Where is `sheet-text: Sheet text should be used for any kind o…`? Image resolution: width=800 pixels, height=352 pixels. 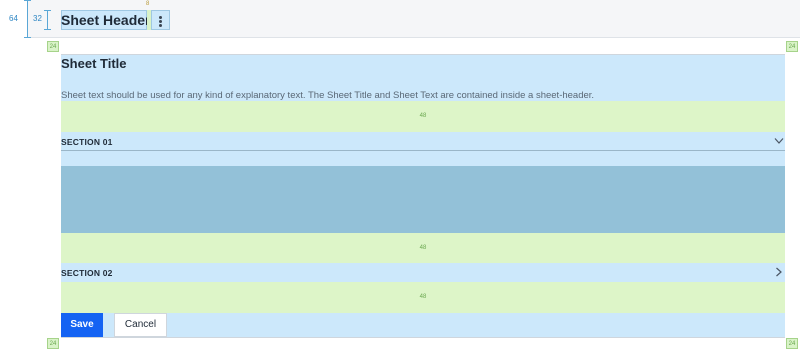 sheet-text: Sheet text should be used for any kind o… is located at coordinates (328, 95).